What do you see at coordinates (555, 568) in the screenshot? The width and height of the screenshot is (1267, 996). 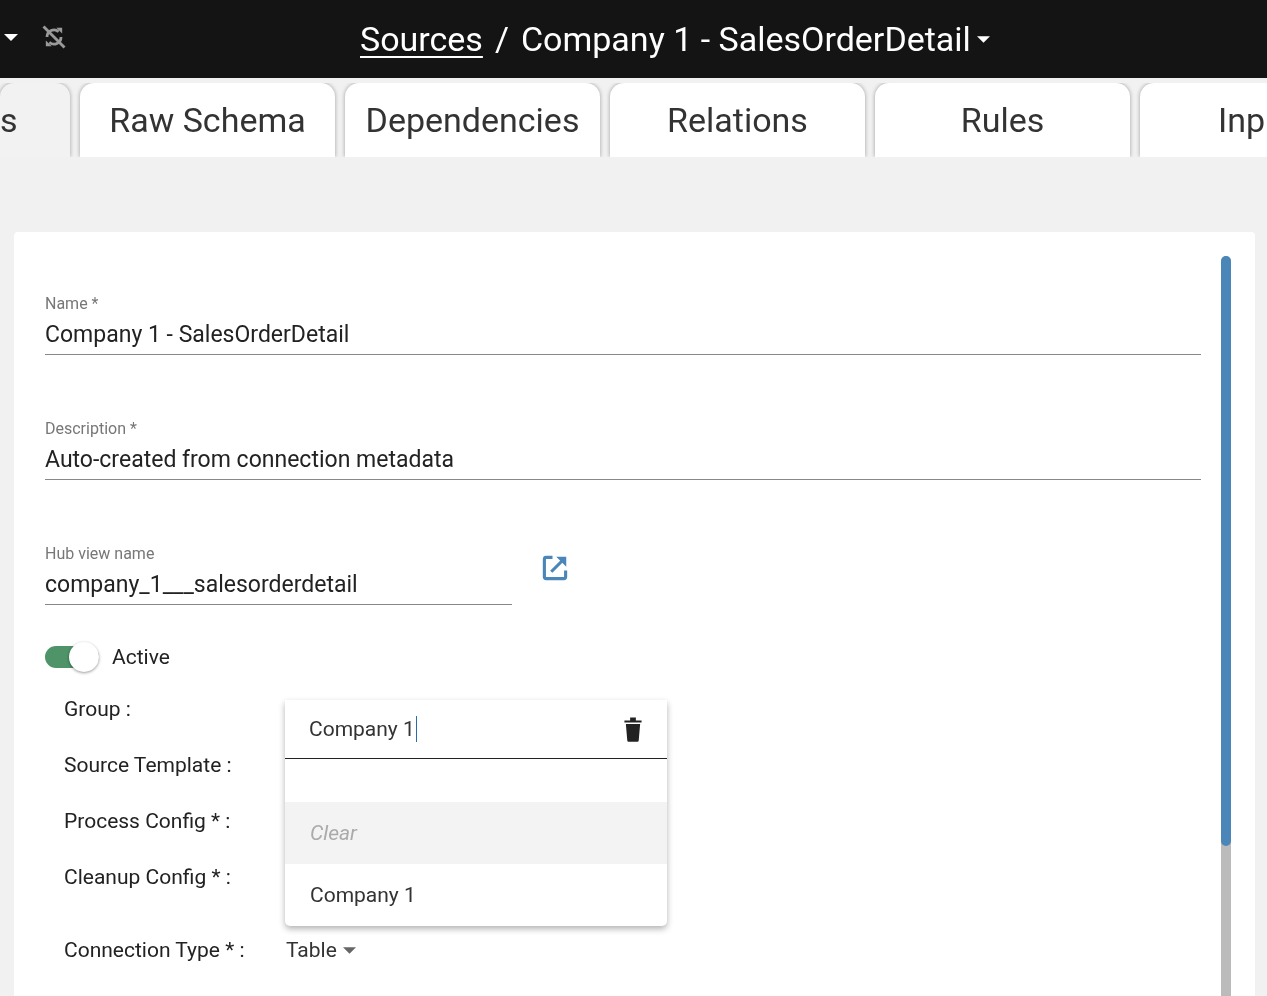 I see `external-link-icon` at bounding box center [555, 568].